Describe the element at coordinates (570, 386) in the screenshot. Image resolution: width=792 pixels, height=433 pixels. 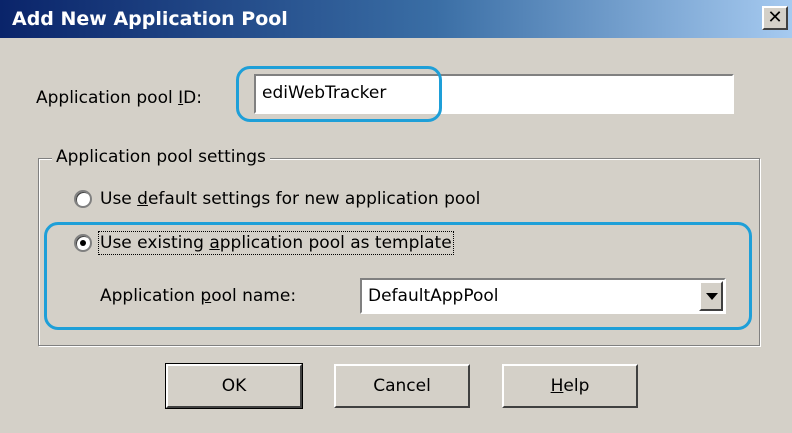
I see `help-button: Help` at that location.